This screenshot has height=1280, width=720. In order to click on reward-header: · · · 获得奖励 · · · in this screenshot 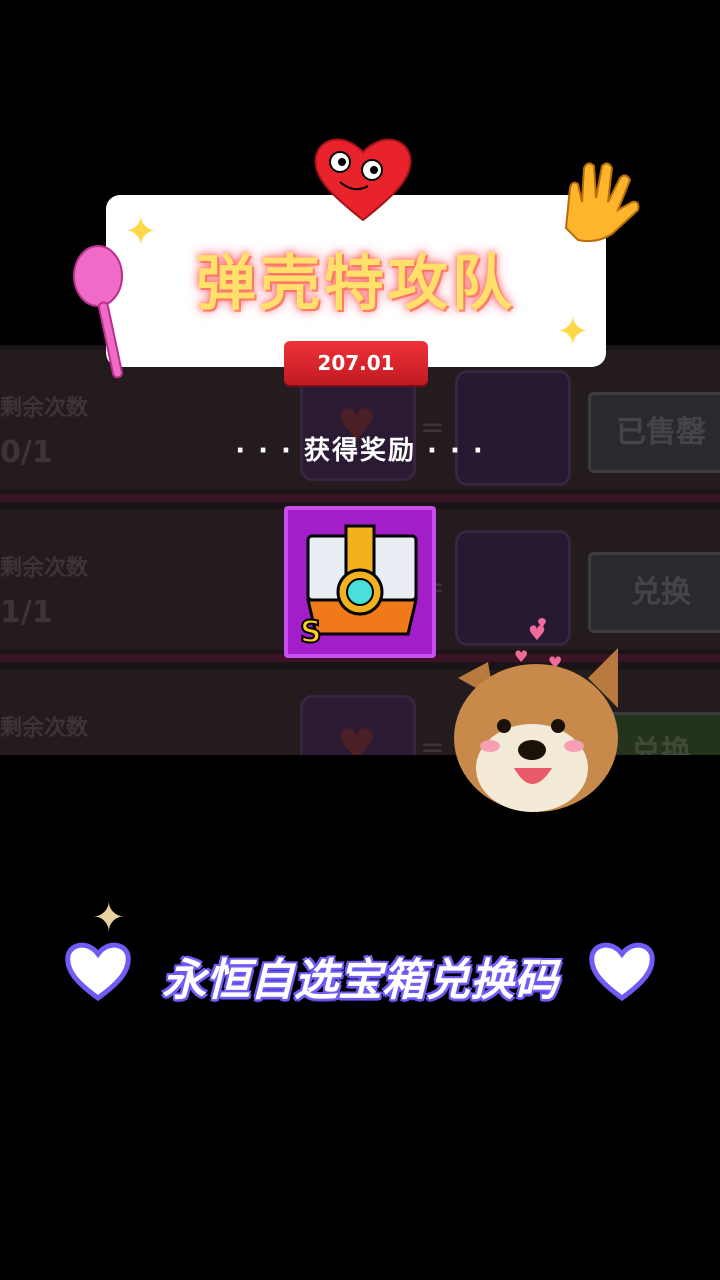, I will do `click(360, 451)`.